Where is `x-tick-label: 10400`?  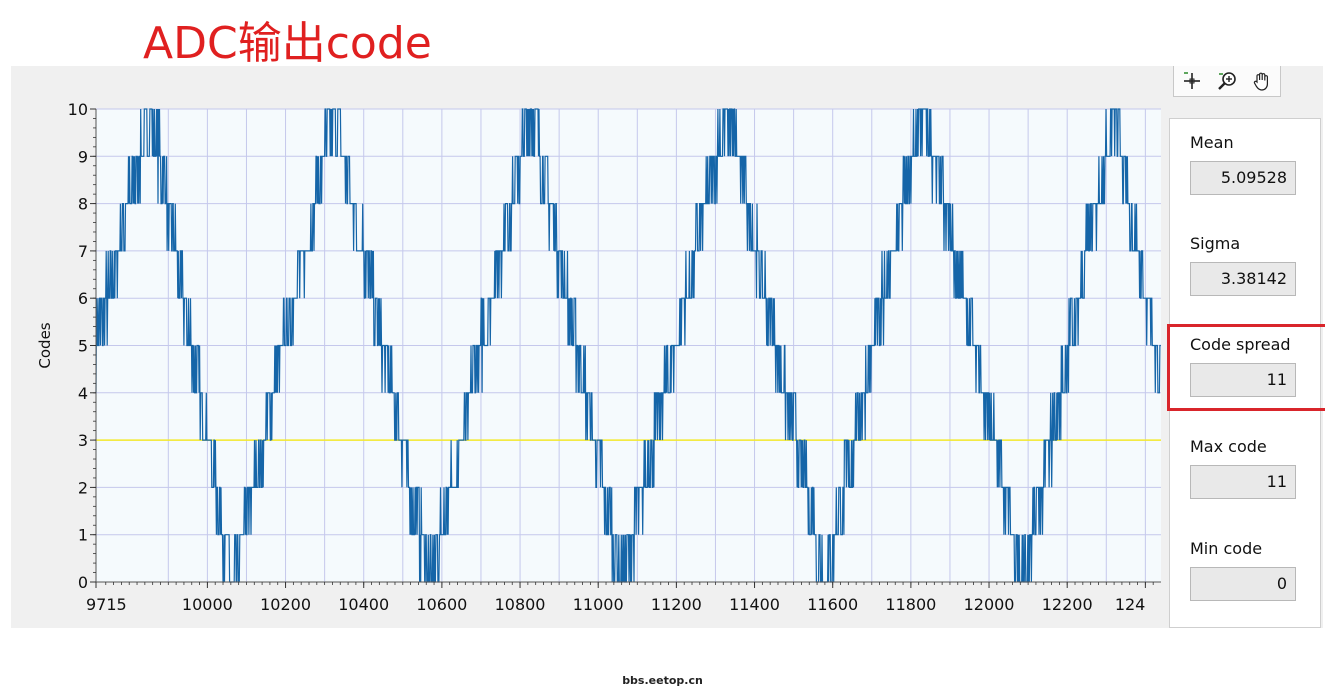
x-tick-label: 10400 is located at coordinates (363, 604).